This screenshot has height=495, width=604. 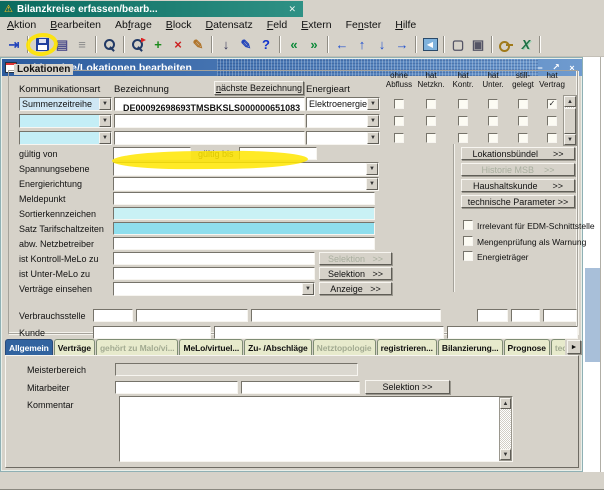 I want to click on checkbox-row2-col2, so click(x=431, y=121).